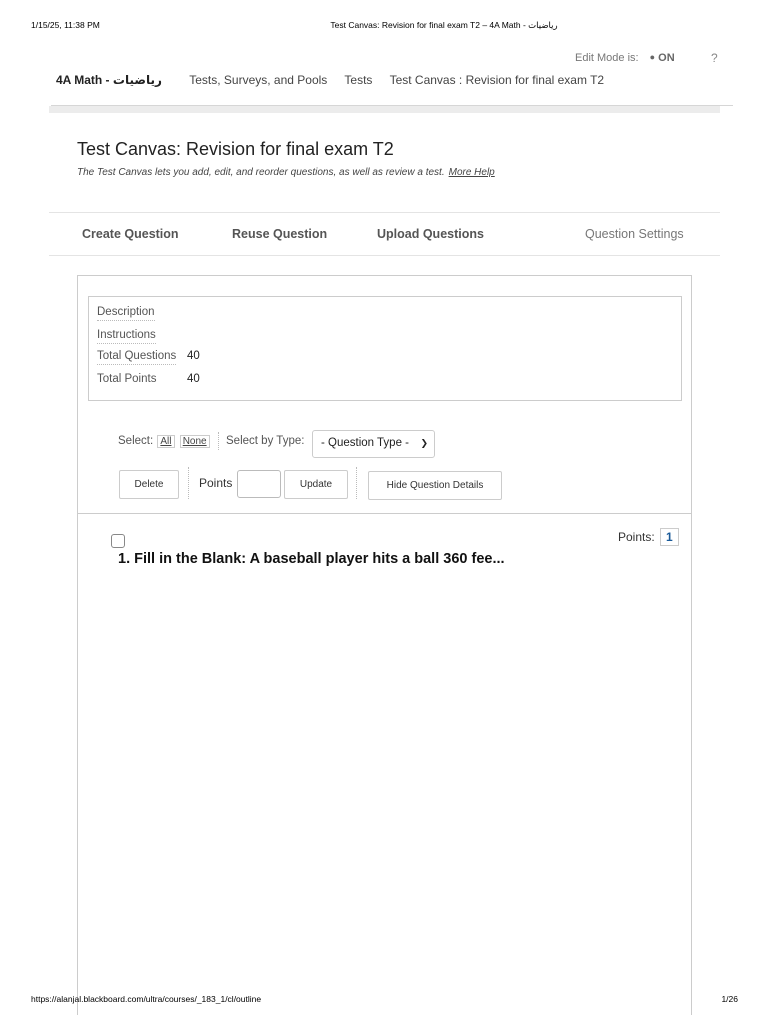 This screenshot has width=768, height=1024. I want to click on more-help-link: More Help, so click(472, 172).